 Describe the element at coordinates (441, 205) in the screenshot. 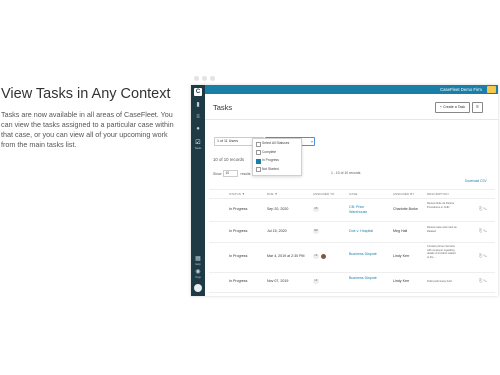

I see `description-cell: Review Rule 4a Partner Procedures in CHD` at that location.